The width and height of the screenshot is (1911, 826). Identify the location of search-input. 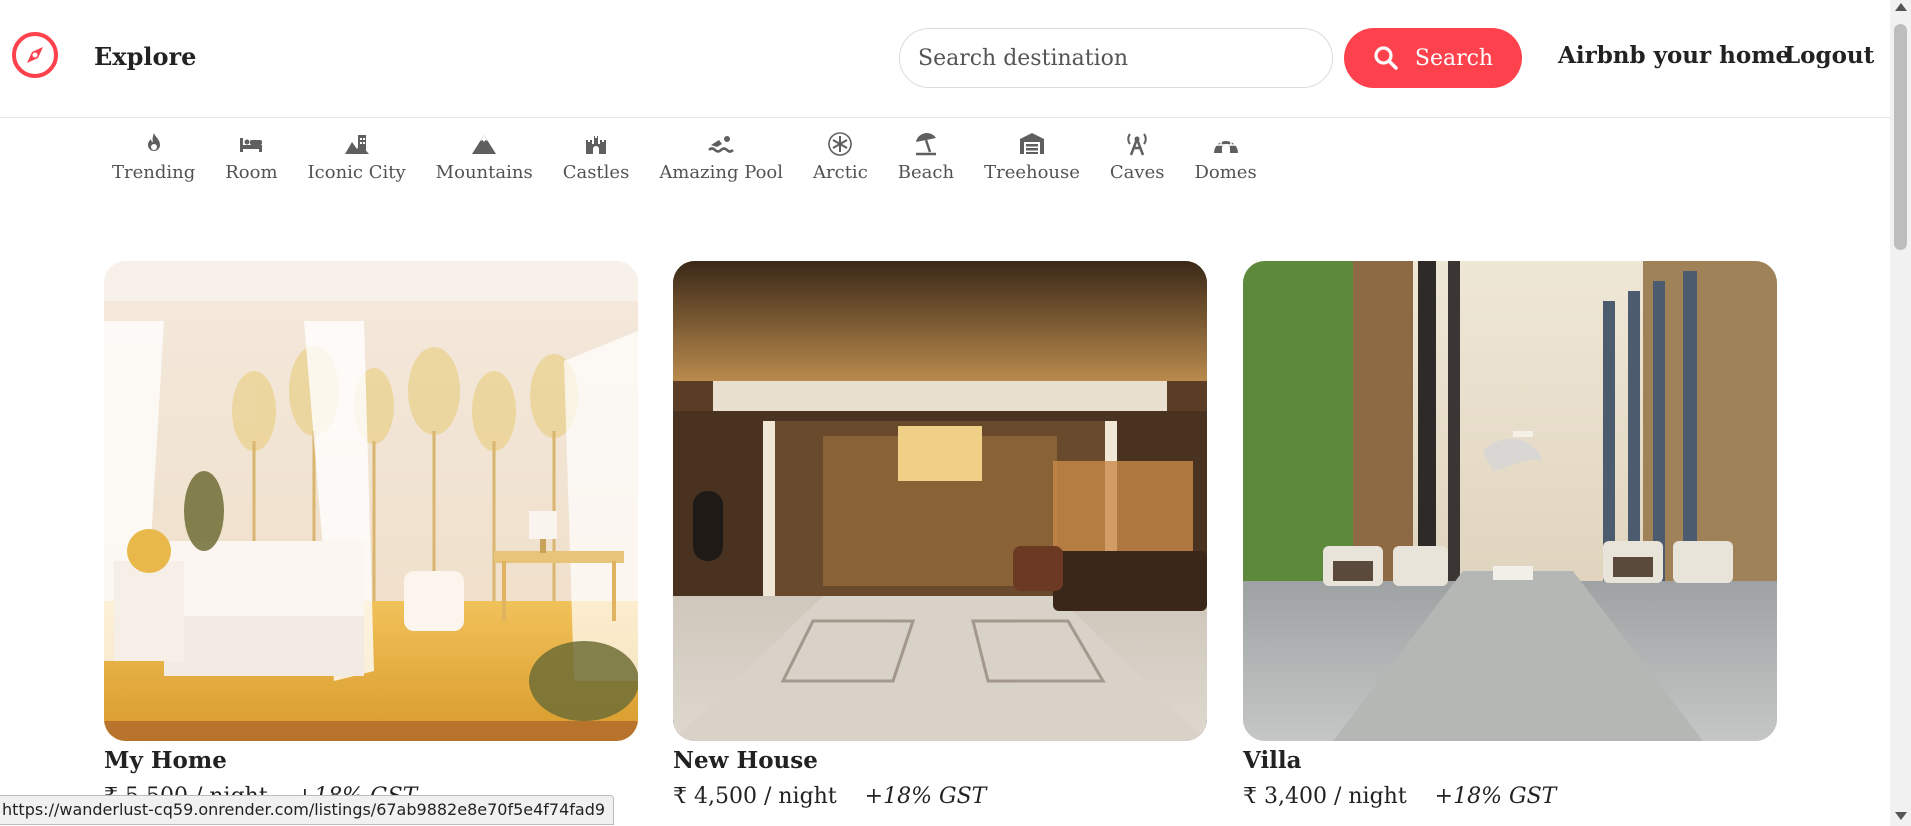
(1116, 58).